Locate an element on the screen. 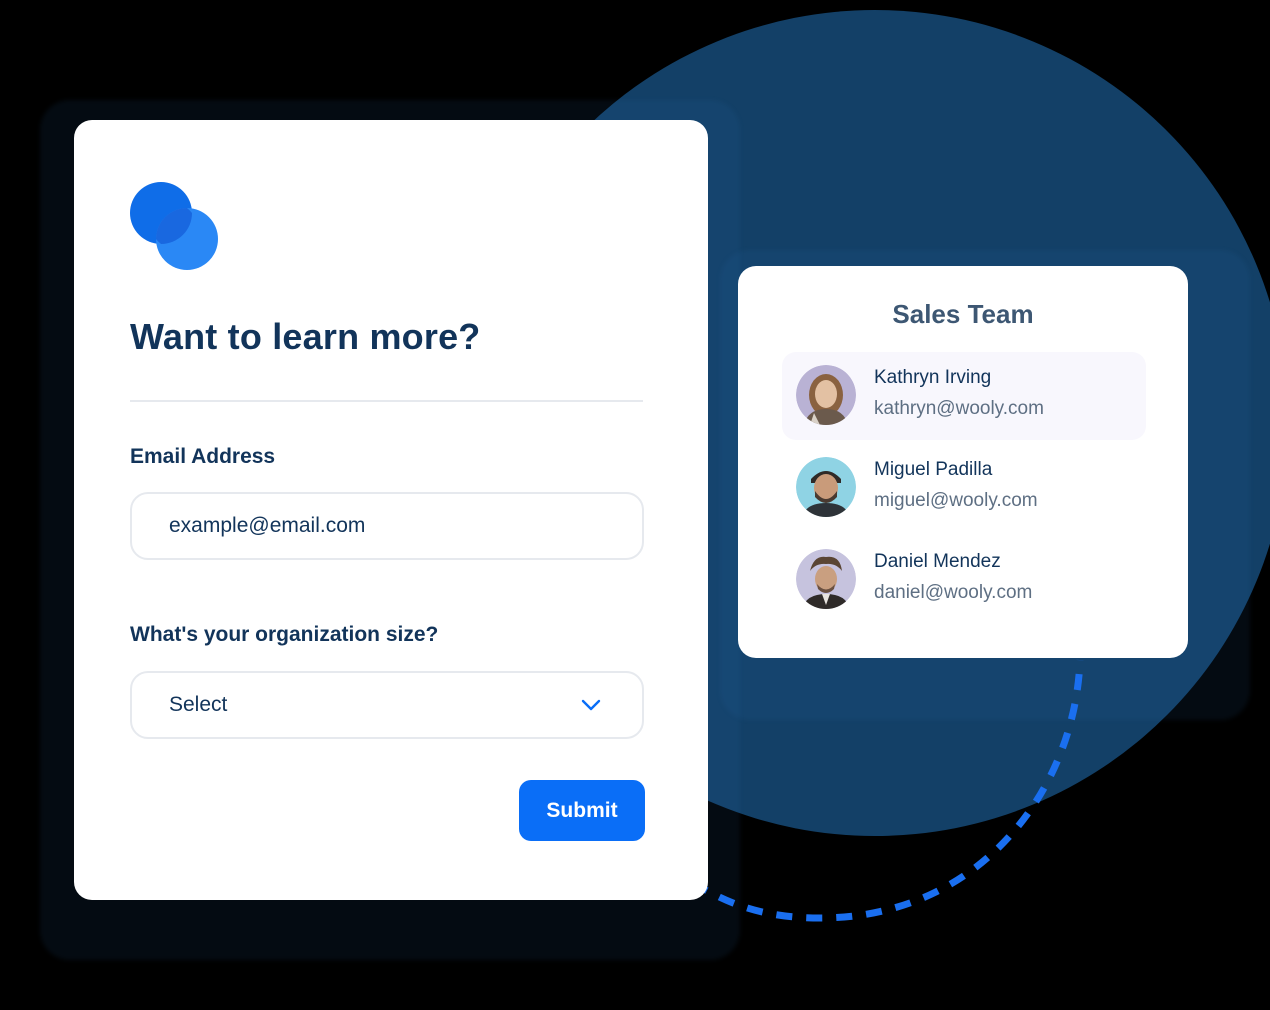  member-name: Daniel Mendez is located at coordinates (937, 561).